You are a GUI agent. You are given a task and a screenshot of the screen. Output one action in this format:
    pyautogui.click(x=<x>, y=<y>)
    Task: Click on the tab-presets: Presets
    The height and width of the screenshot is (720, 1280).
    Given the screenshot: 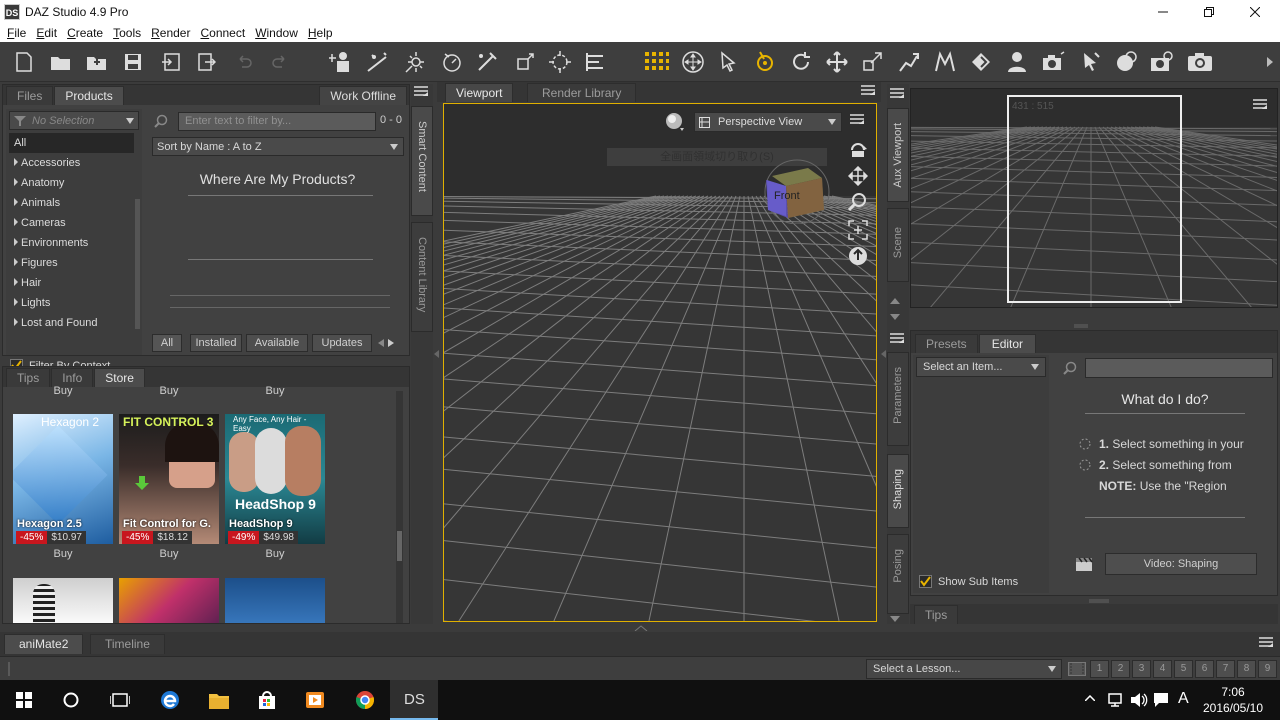 What is the action you would take?
    pyautogui.click(x=946, y=343)
    